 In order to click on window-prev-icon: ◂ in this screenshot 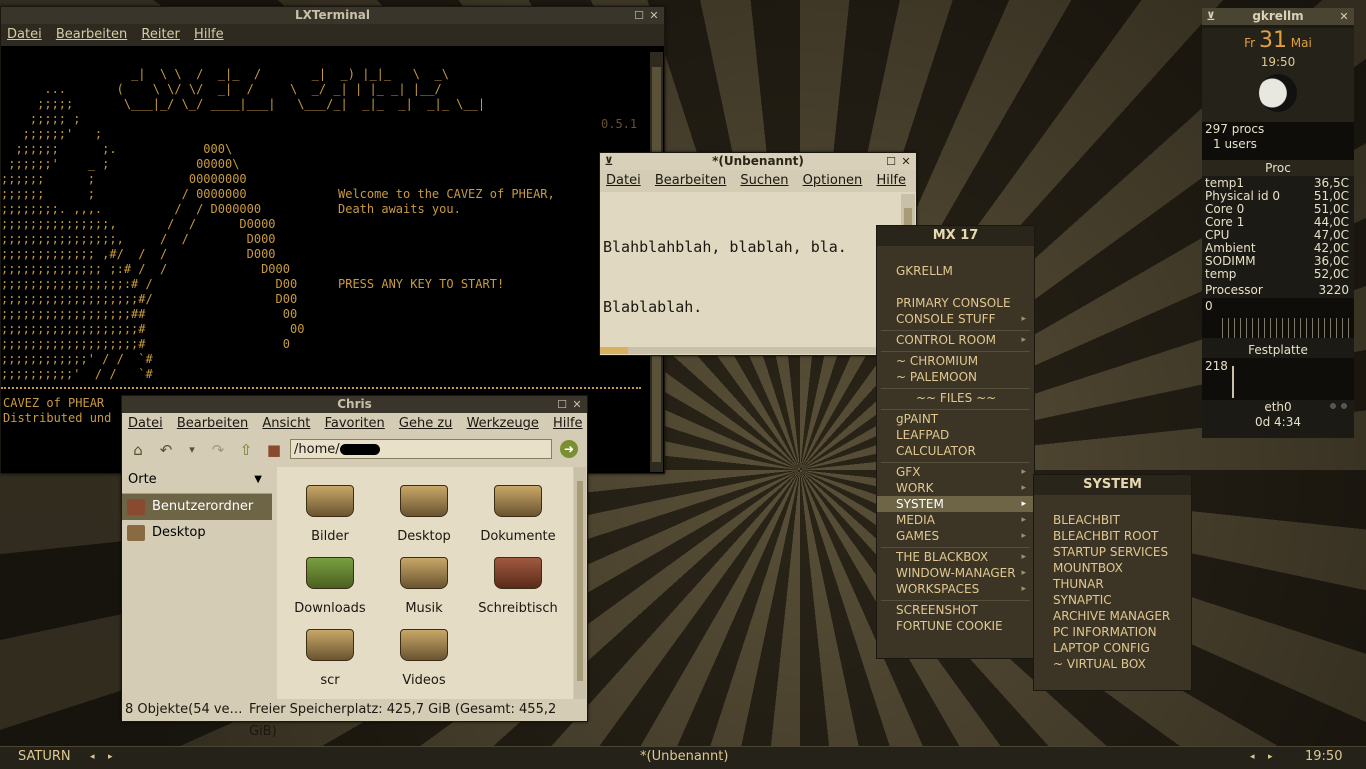, I will do `click(1252, 757)`.